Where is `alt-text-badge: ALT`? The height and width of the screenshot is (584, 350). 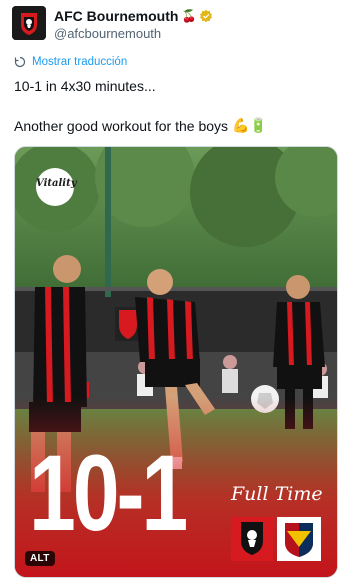
alt-text-badge: ALT is located at coordinates (40, 558).